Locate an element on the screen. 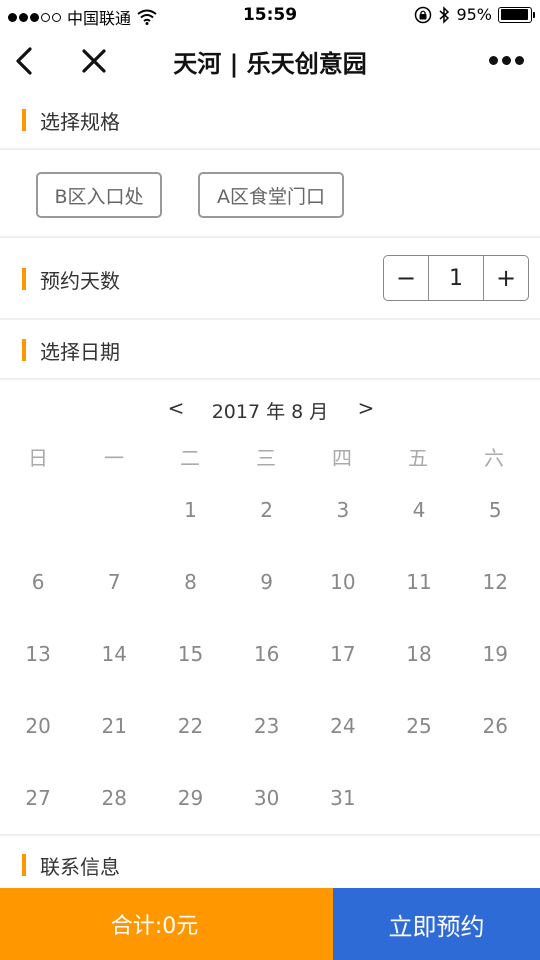 This screenshot has width=540, height=960. calendar-day: 10 is located at coordinates (343, 604).